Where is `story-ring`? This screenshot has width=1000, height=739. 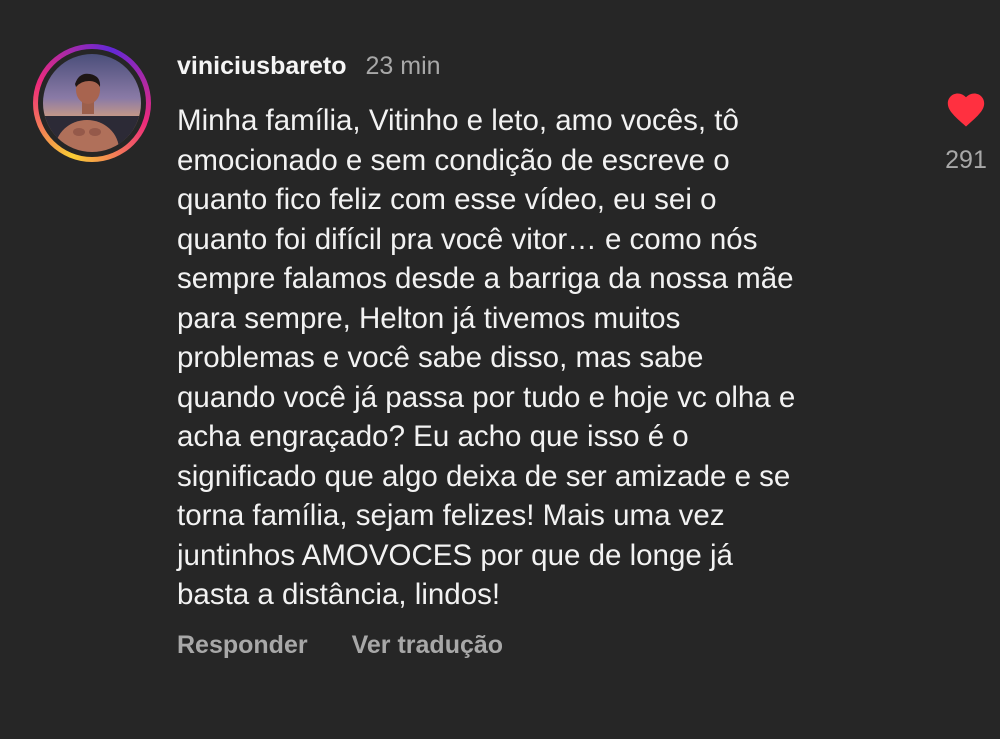 story-ring is located at coordinates (92, 103).